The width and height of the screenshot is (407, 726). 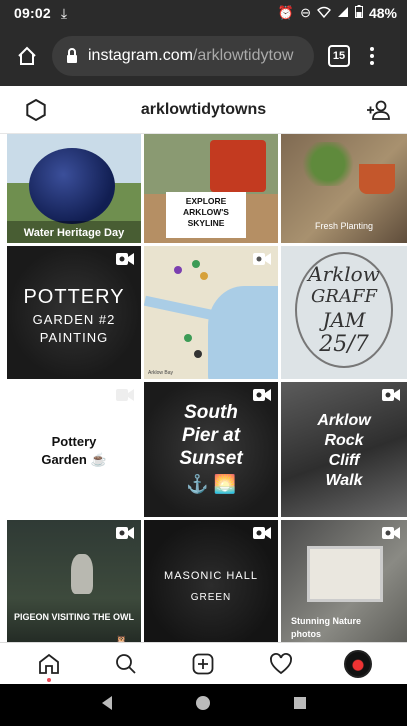 What do you see at coordinates (206, 212) in the screenshot?
I see `post-caption-line: ARKLOW'S` at bounding box center [206, 212].